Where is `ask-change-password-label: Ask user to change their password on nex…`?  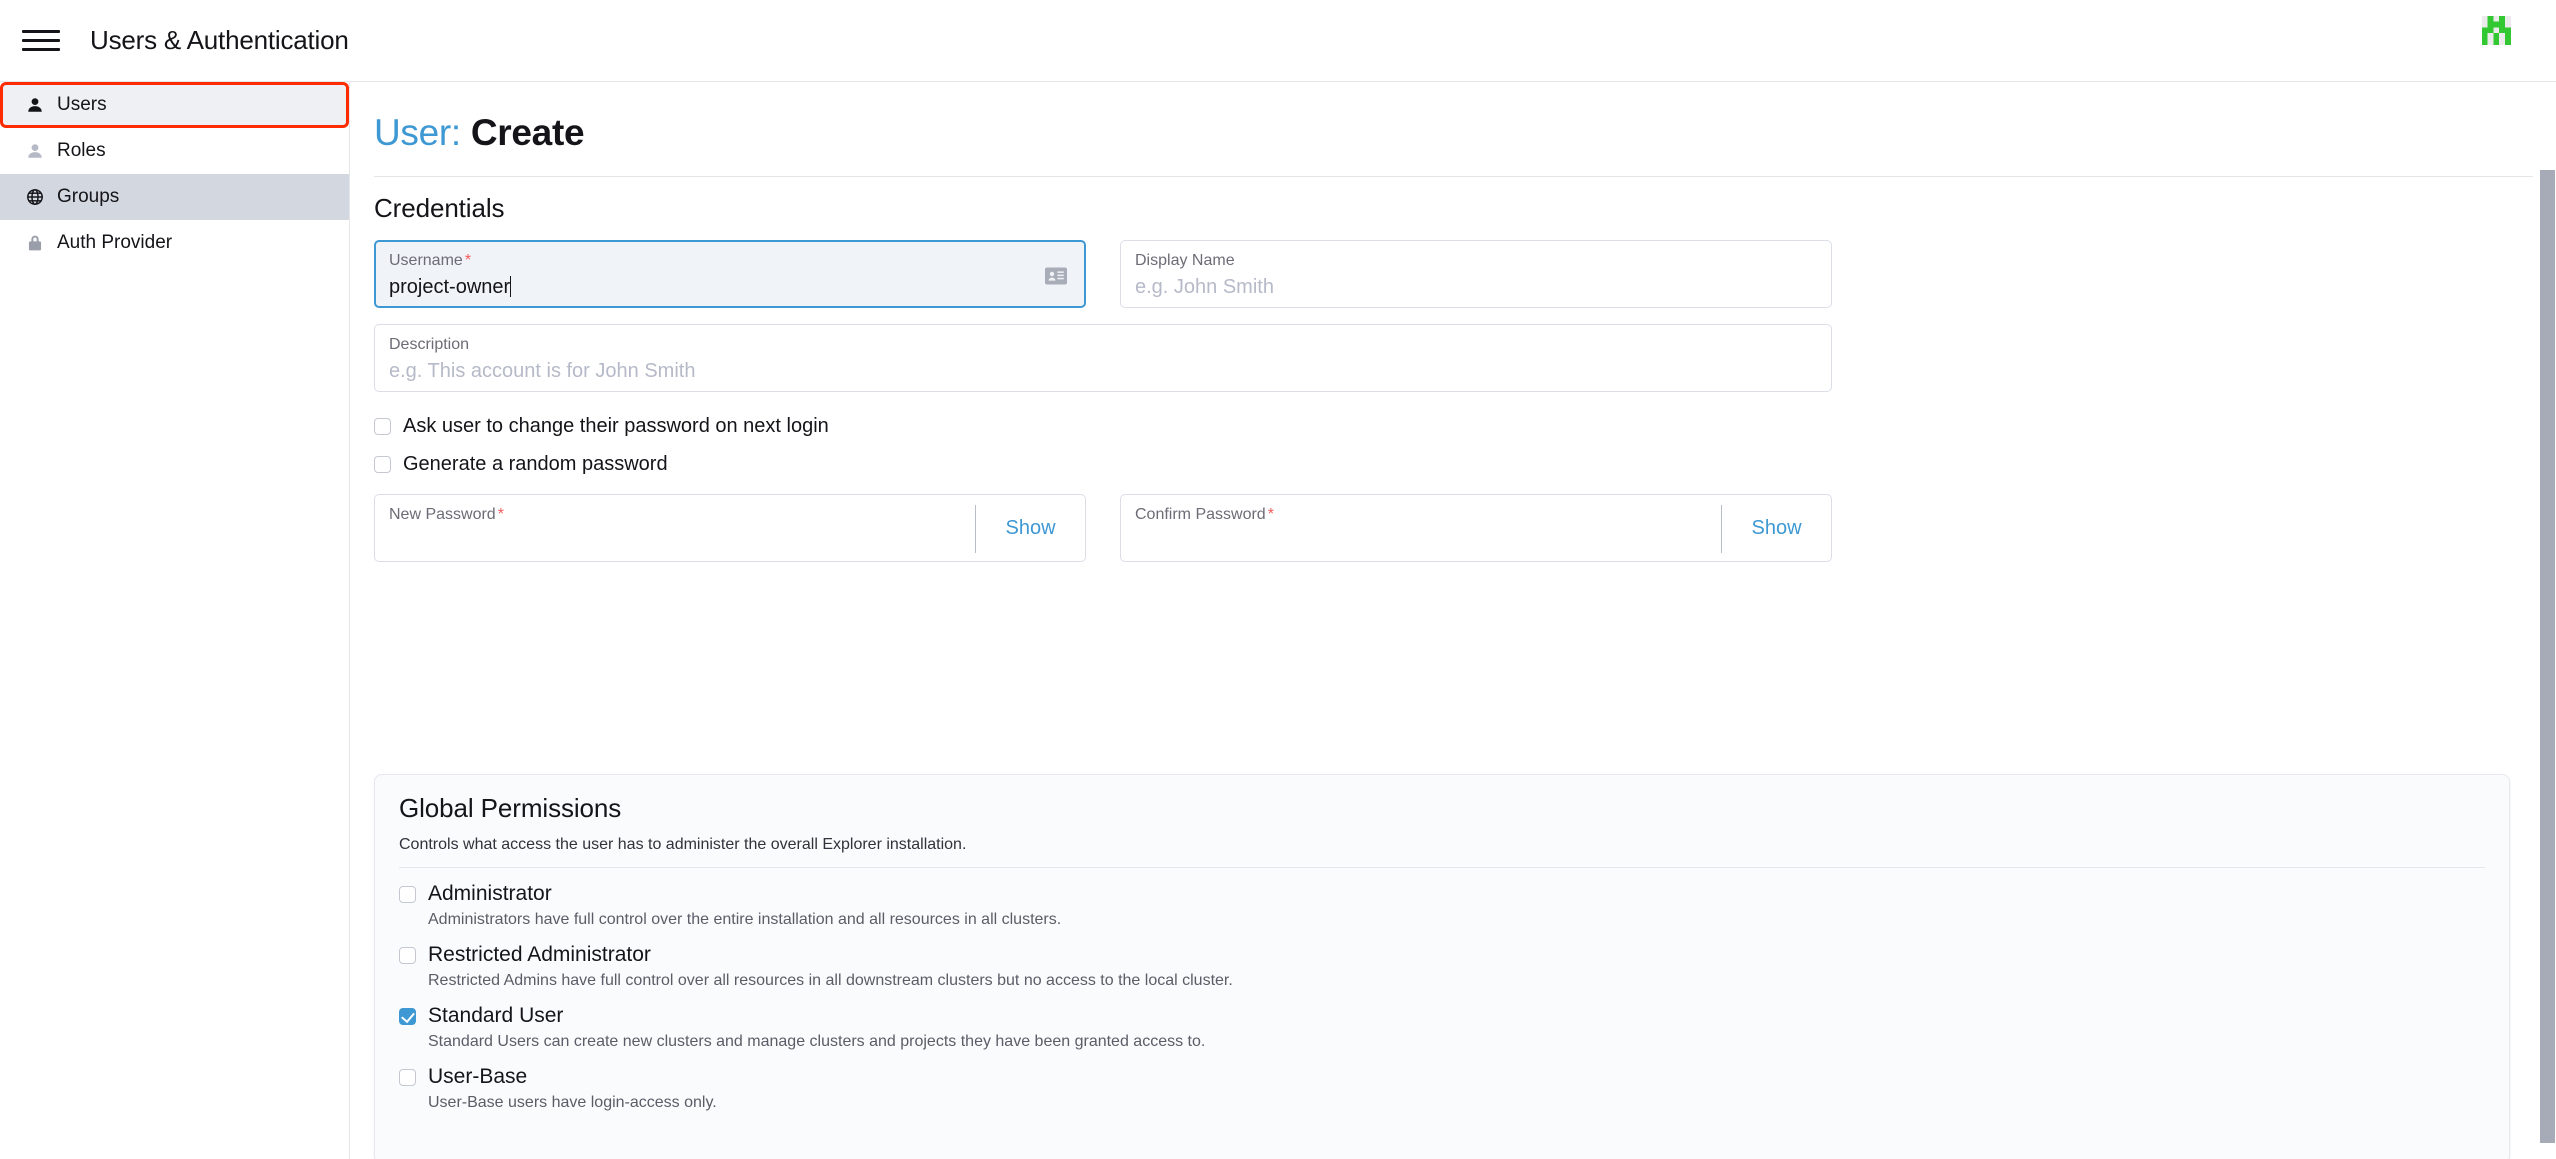 ask-change-password-label: Ask user to change their password on nex… is located at coordinates (616, 426).